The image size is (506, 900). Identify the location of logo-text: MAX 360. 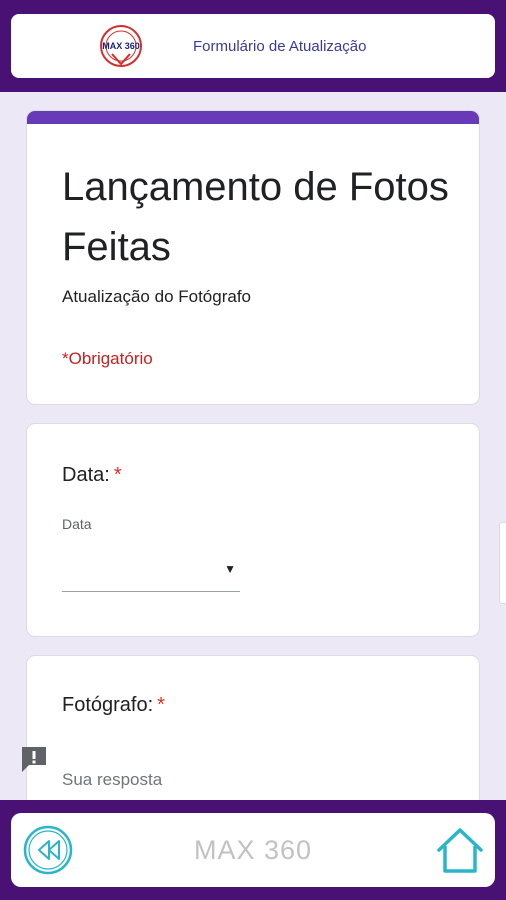
(121, 46).